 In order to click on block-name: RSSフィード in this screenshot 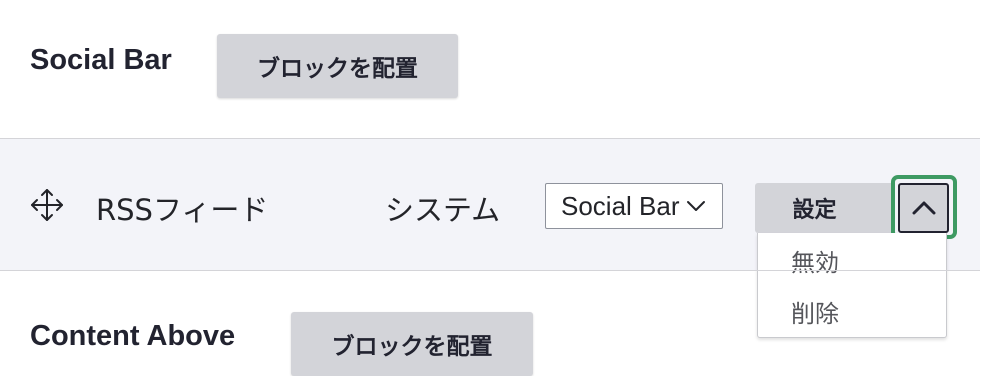, I will do `click(182, 210)`.